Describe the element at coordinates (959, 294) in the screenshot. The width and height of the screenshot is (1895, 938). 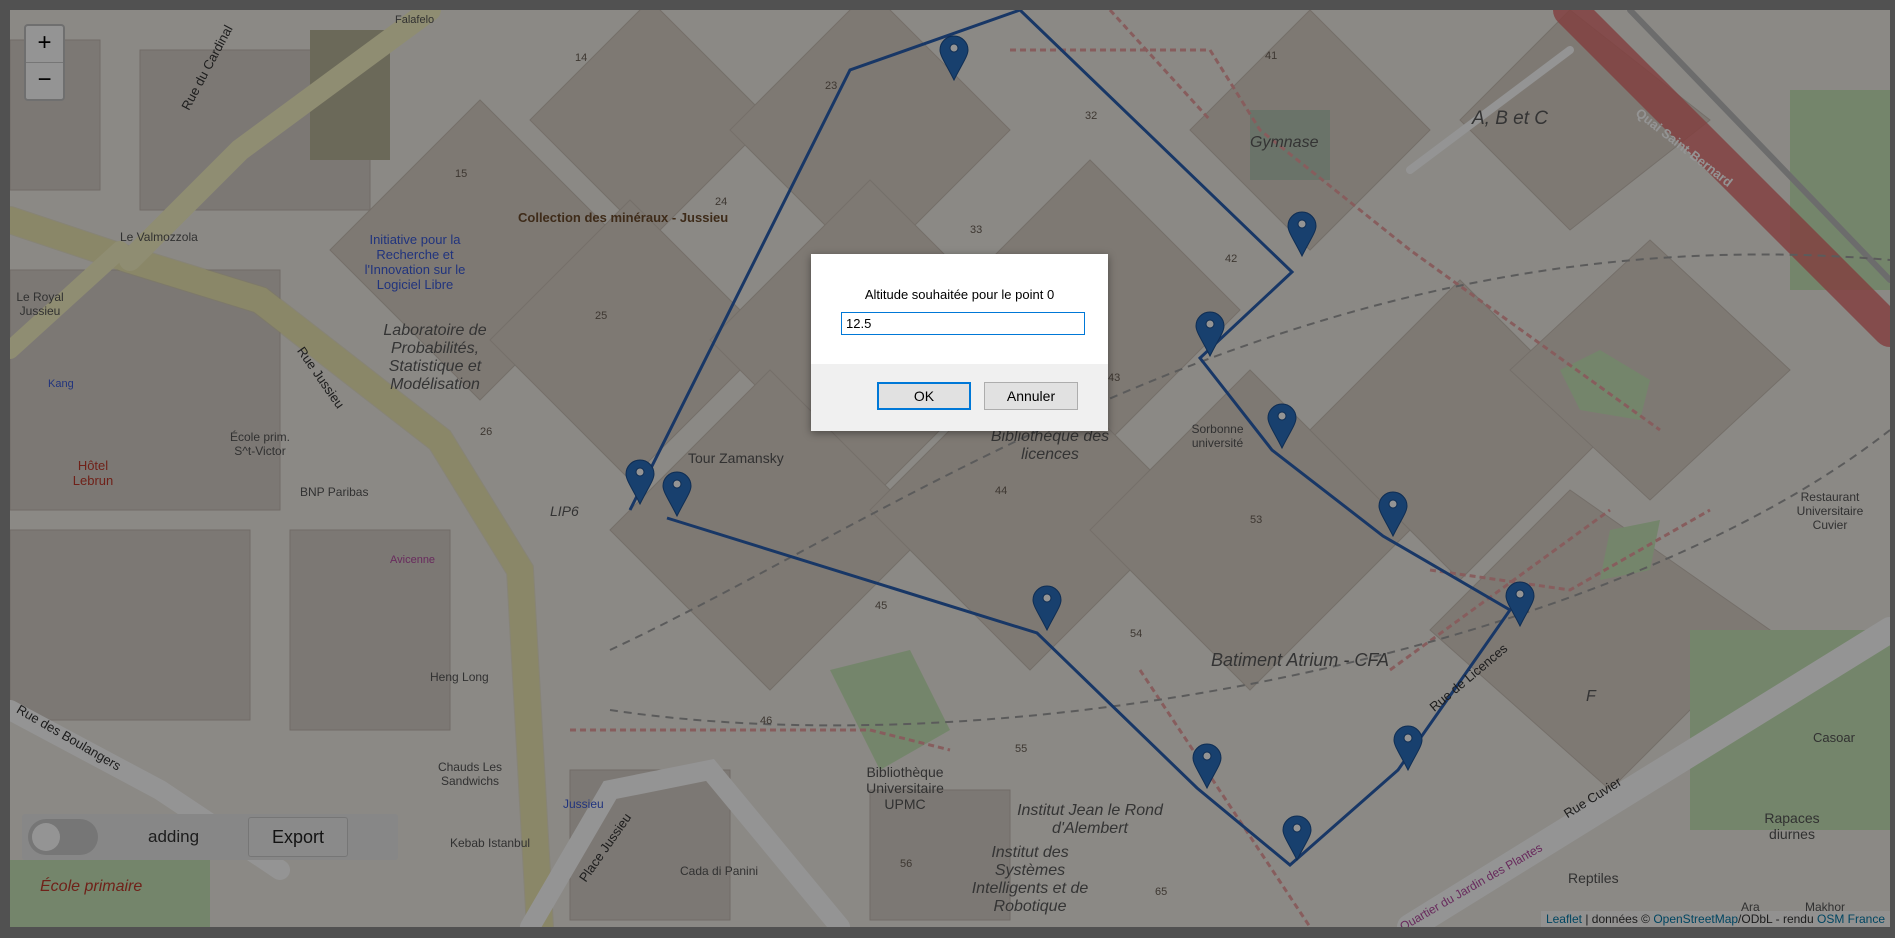
I see `dialog-message: Altitude souhaitée pour le point 0` at that location.